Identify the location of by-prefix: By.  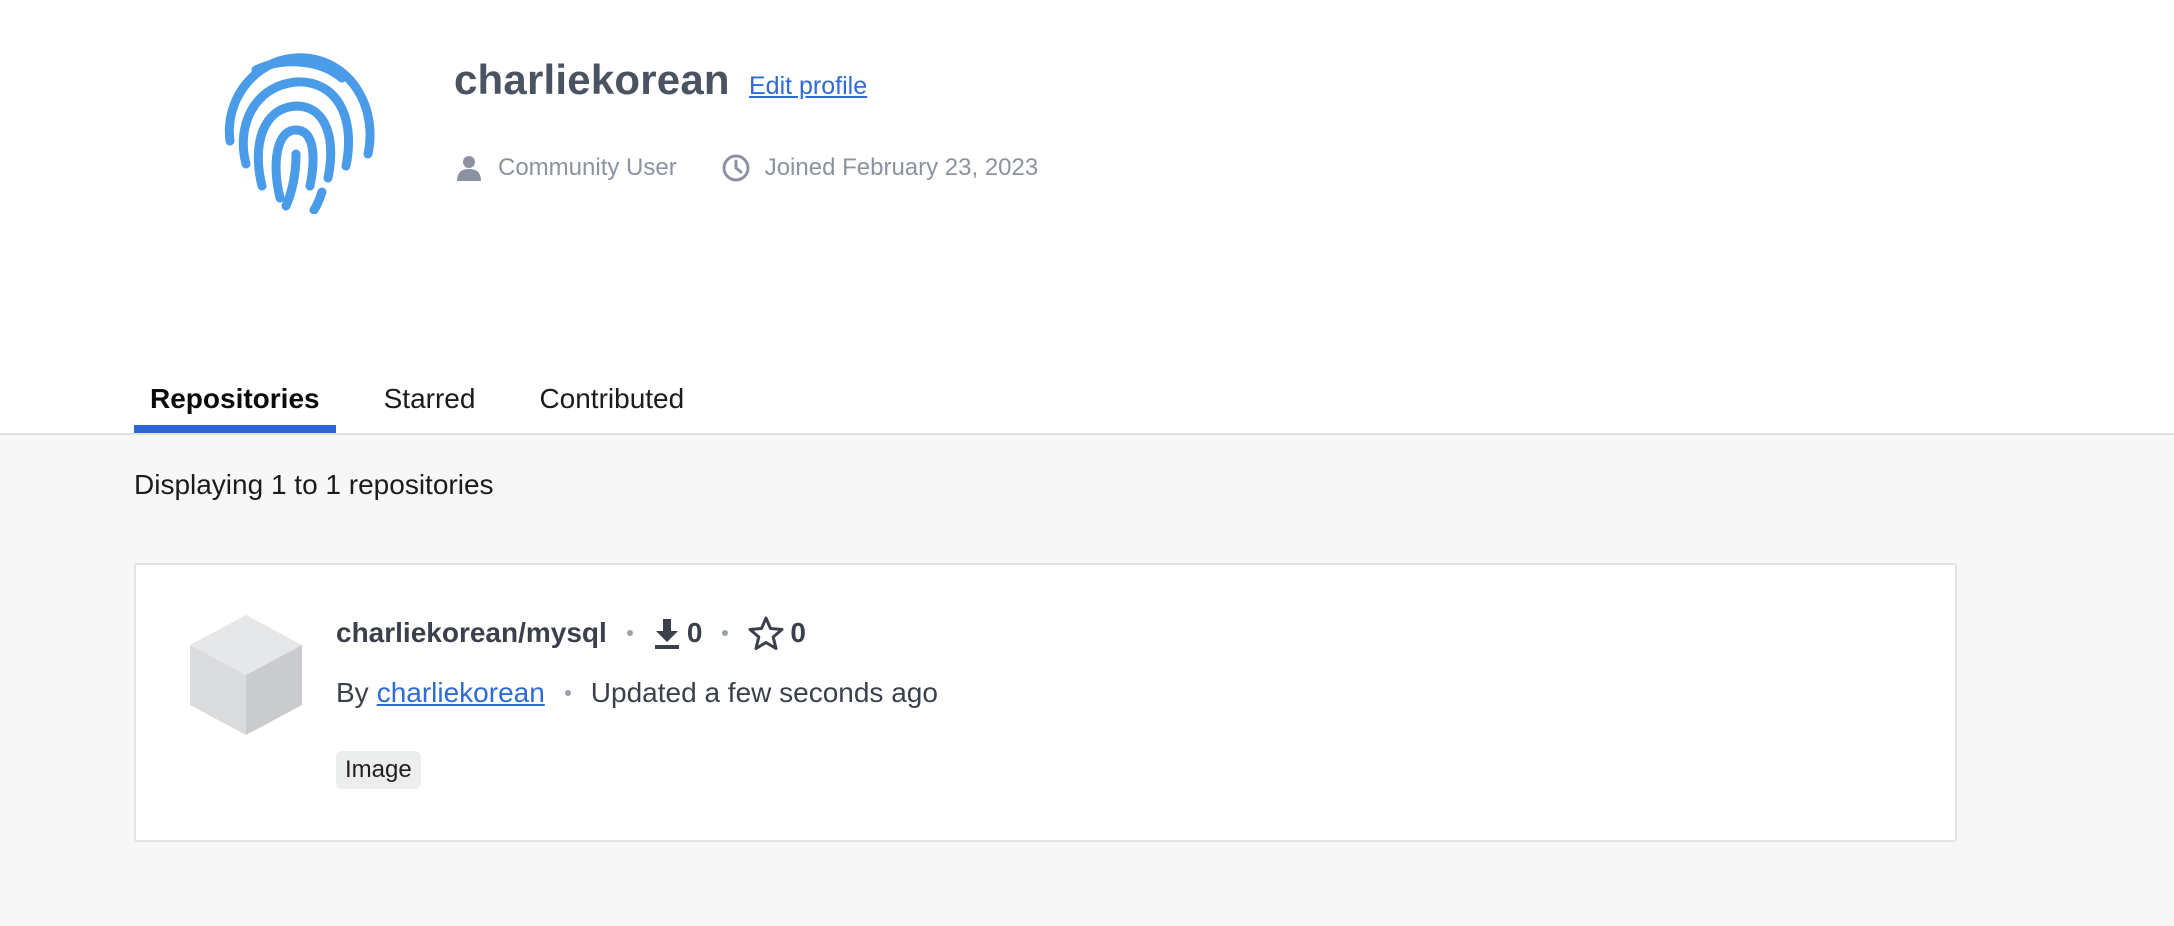
(352, 692).